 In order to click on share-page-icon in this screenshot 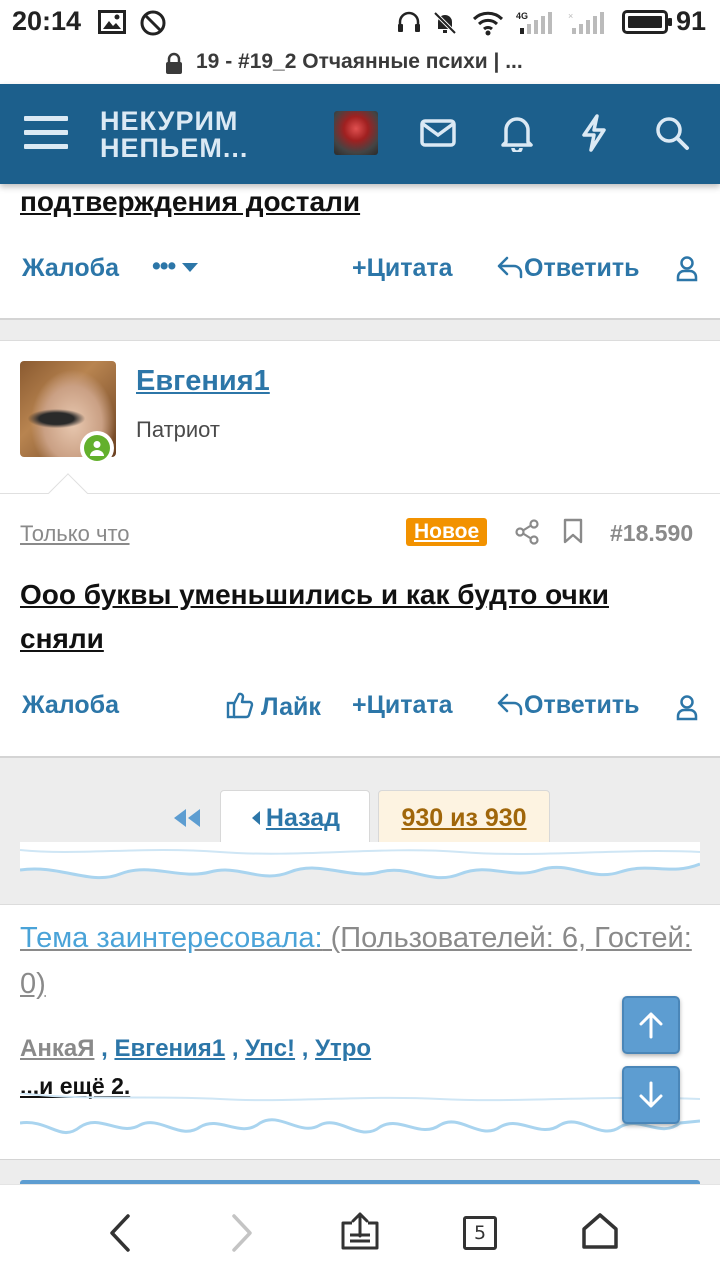, I will do `click(360, 1231)`.